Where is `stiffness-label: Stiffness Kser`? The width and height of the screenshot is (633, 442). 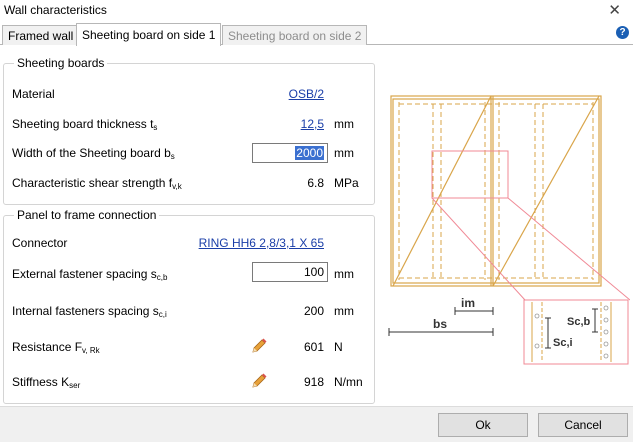 stiffness-label: Stiffness Kser is located at coordinates (46, 382).